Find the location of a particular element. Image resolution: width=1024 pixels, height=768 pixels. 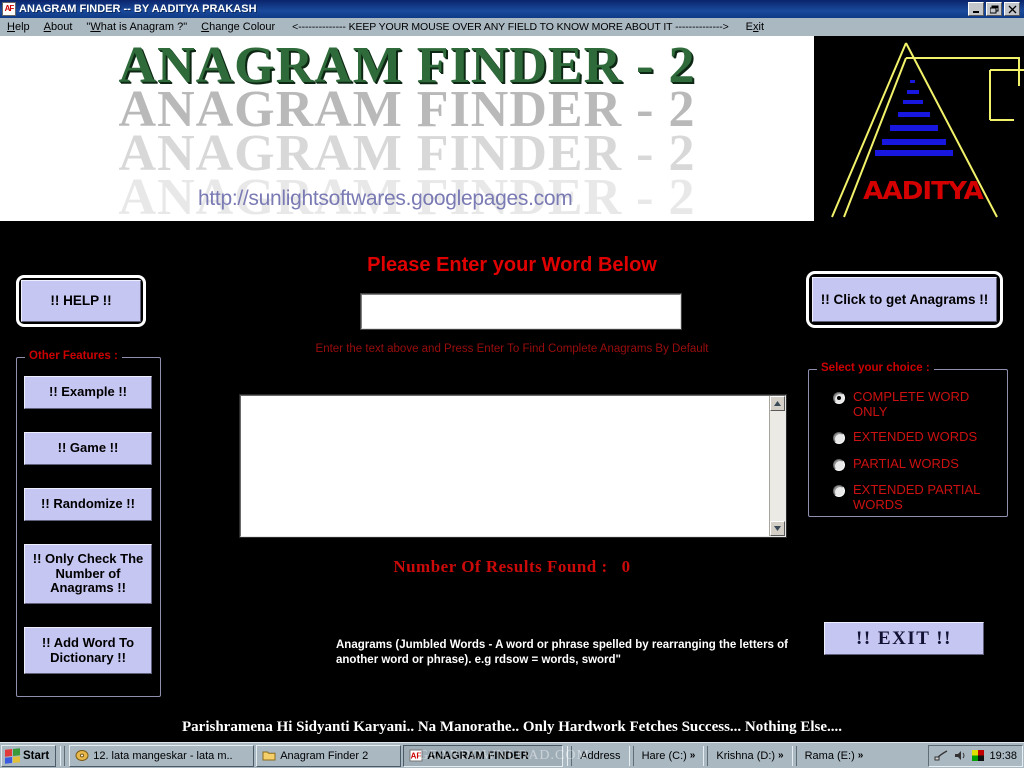

task-button-label: 12. lata mangeskar - lata m.. is located at coordinates (163, 755).